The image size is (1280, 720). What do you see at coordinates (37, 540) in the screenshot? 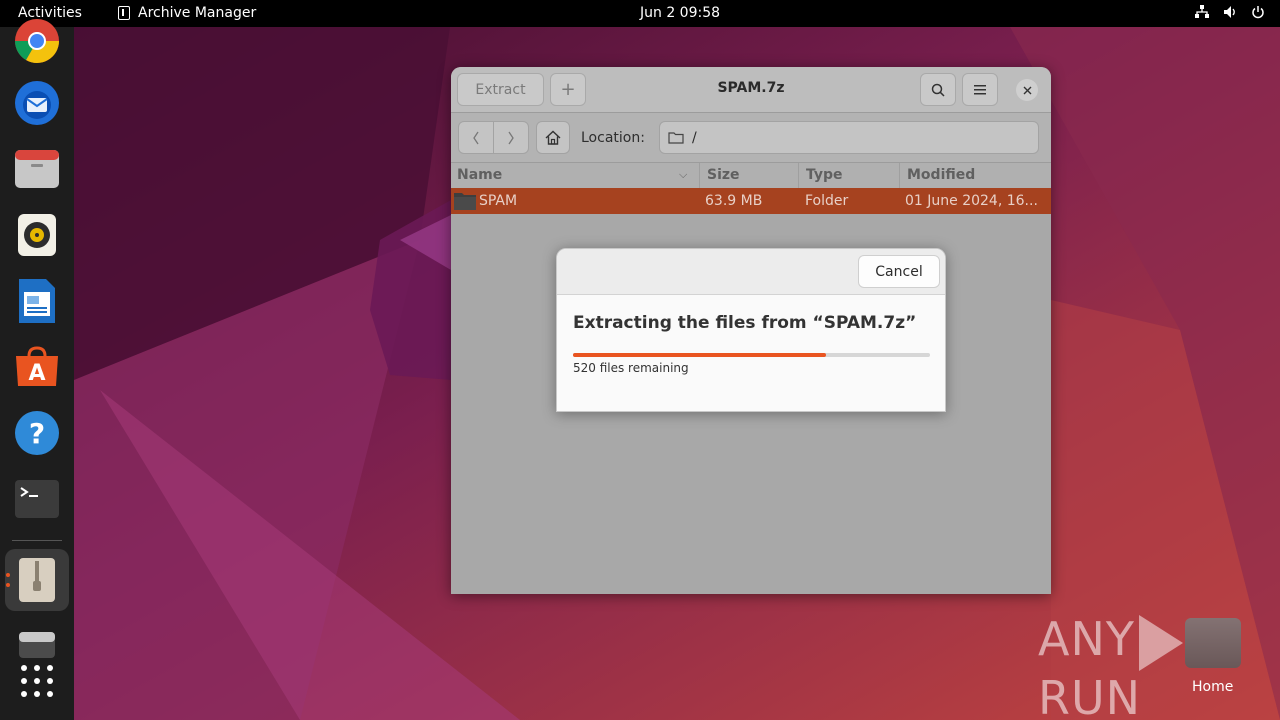
I see `dock-separator` at bounding box center [37, 540].